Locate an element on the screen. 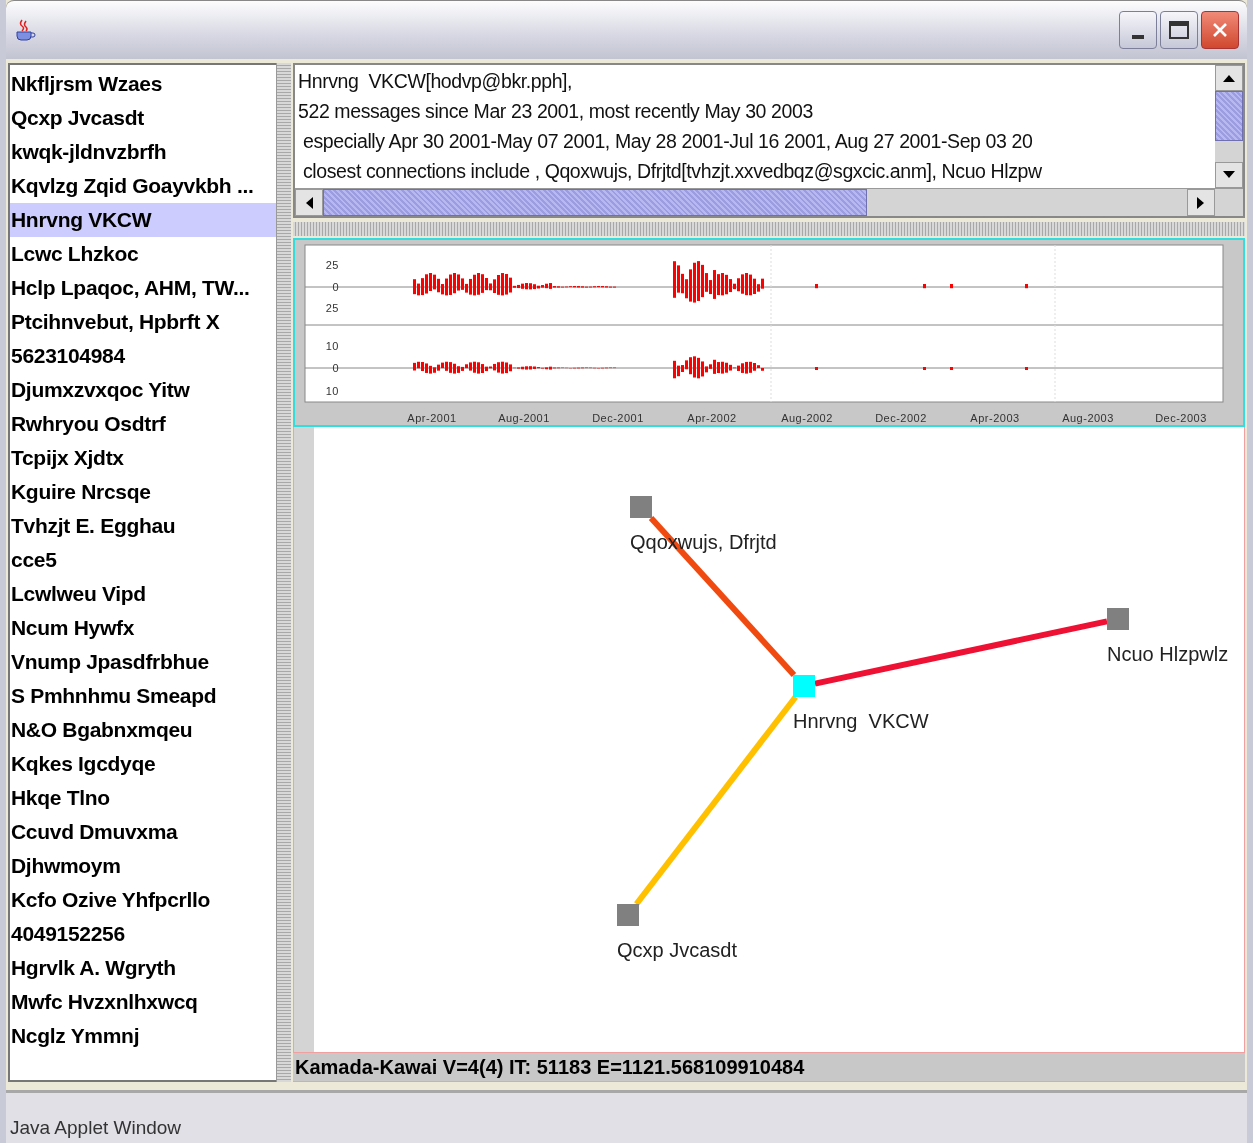  contact-item: S Pmhnhmu Smeapd is located at coordinates (143, 696).